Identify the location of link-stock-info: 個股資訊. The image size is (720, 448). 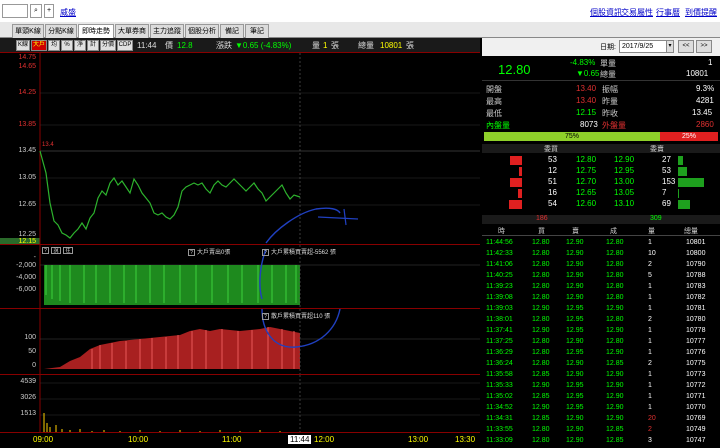
(606, 12).